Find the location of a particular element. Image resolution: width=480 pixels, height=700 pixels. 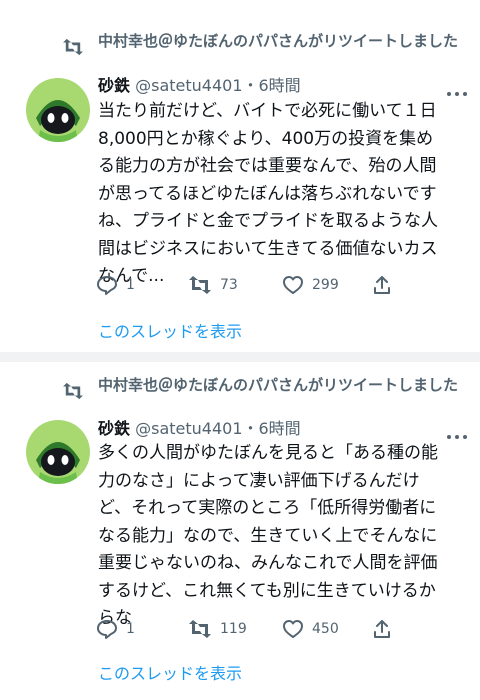

like-count: 450 is located at coordinates (325, 629).